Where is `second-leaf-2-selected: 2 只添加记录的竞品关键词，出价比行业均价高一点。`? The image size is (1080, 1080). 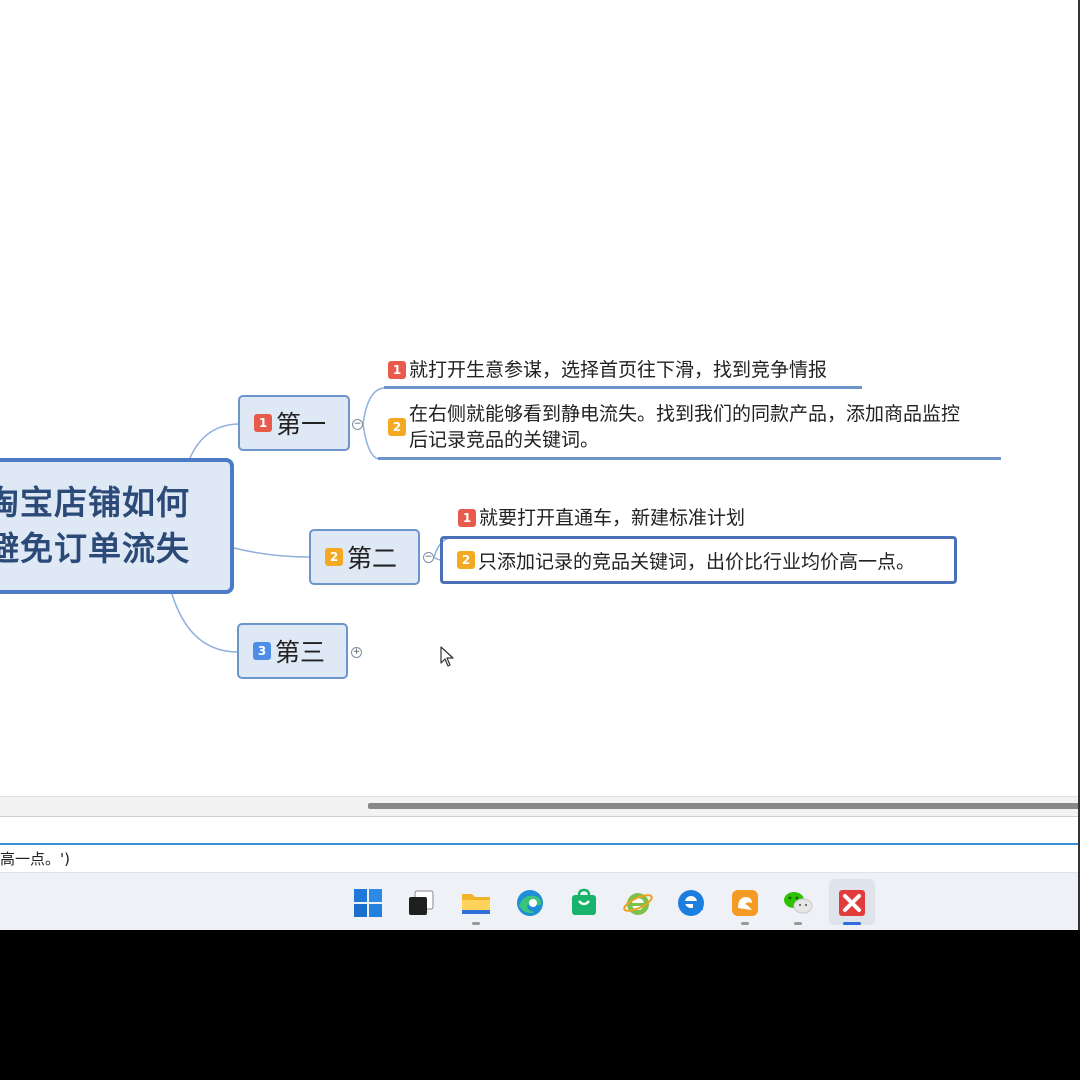 second-leaf-2-selected: 2 只添加记录的竞品关键词，出价比行业均价高一点。 is located at coordinates (698, 560).